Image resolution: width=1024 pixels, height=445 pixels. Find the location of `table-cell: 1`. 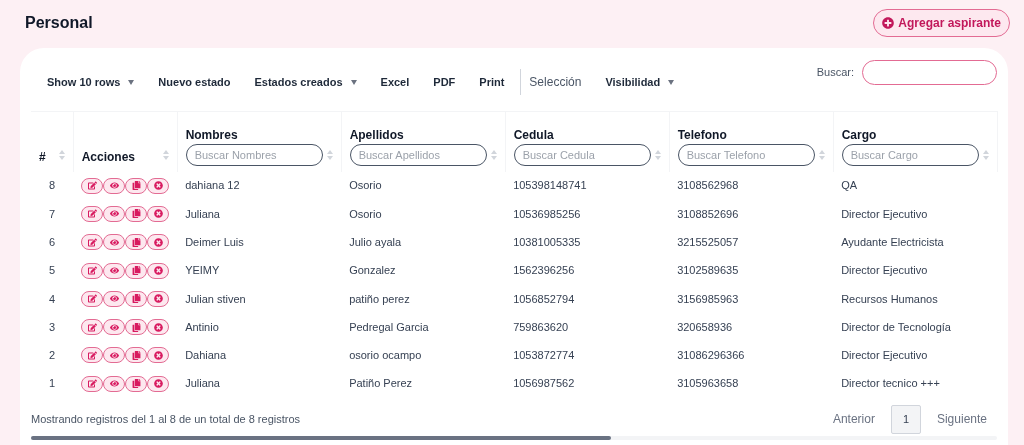

table-cell: 1 is located at coordinates (52, 383).